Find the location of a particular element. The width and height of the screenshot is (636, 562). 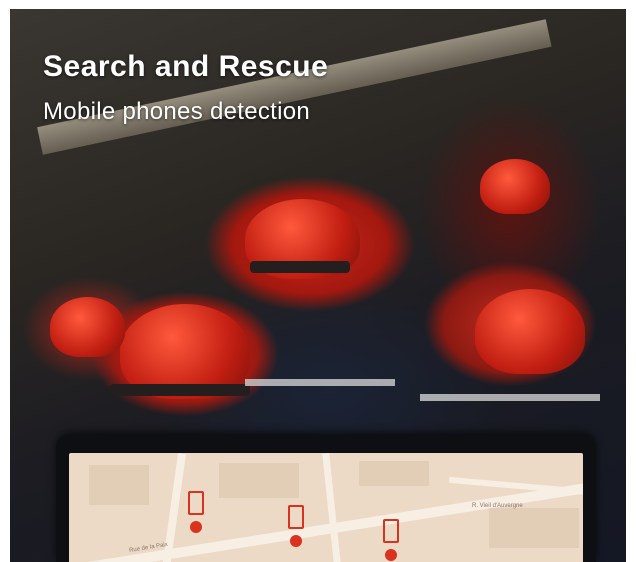

hero-subtitle: Mobile phones detection is located at coordinates (177, 111).